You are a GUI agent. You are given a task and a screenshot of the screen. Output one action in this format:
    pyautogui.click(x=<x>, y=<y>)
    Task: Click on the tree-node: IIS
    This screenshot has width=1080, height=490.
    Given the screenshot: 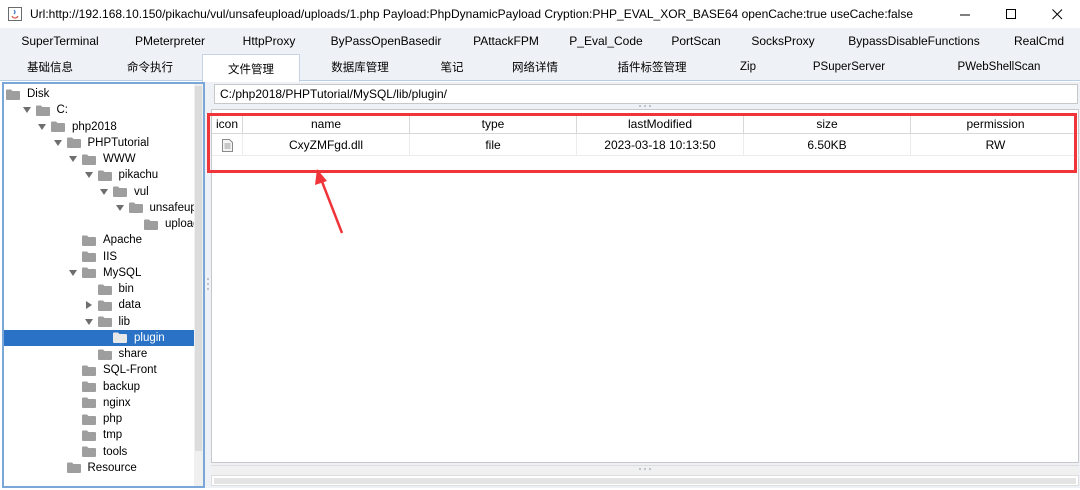 What is the action you would take?
    pyautogui.click(x=93, y=257)
    